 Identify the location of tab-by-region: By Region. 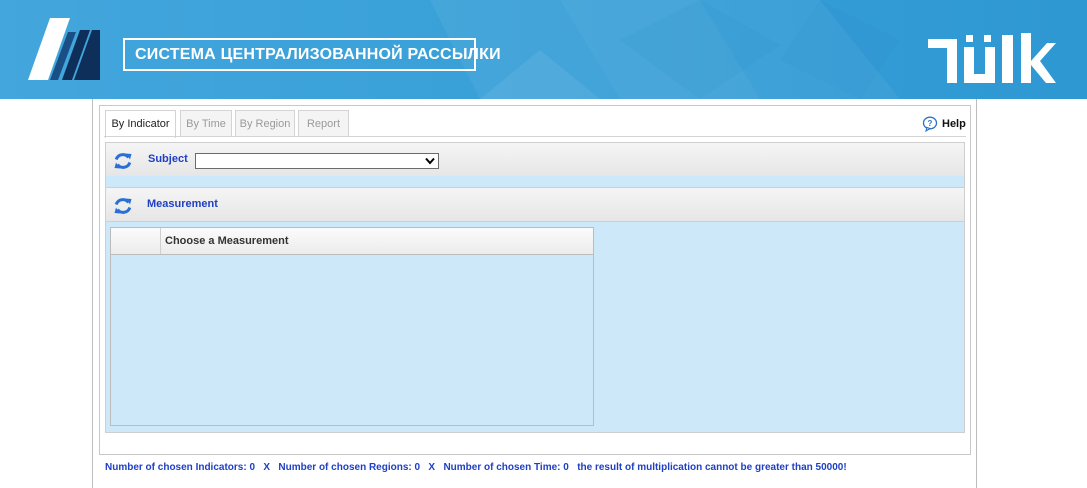
(265, 123).